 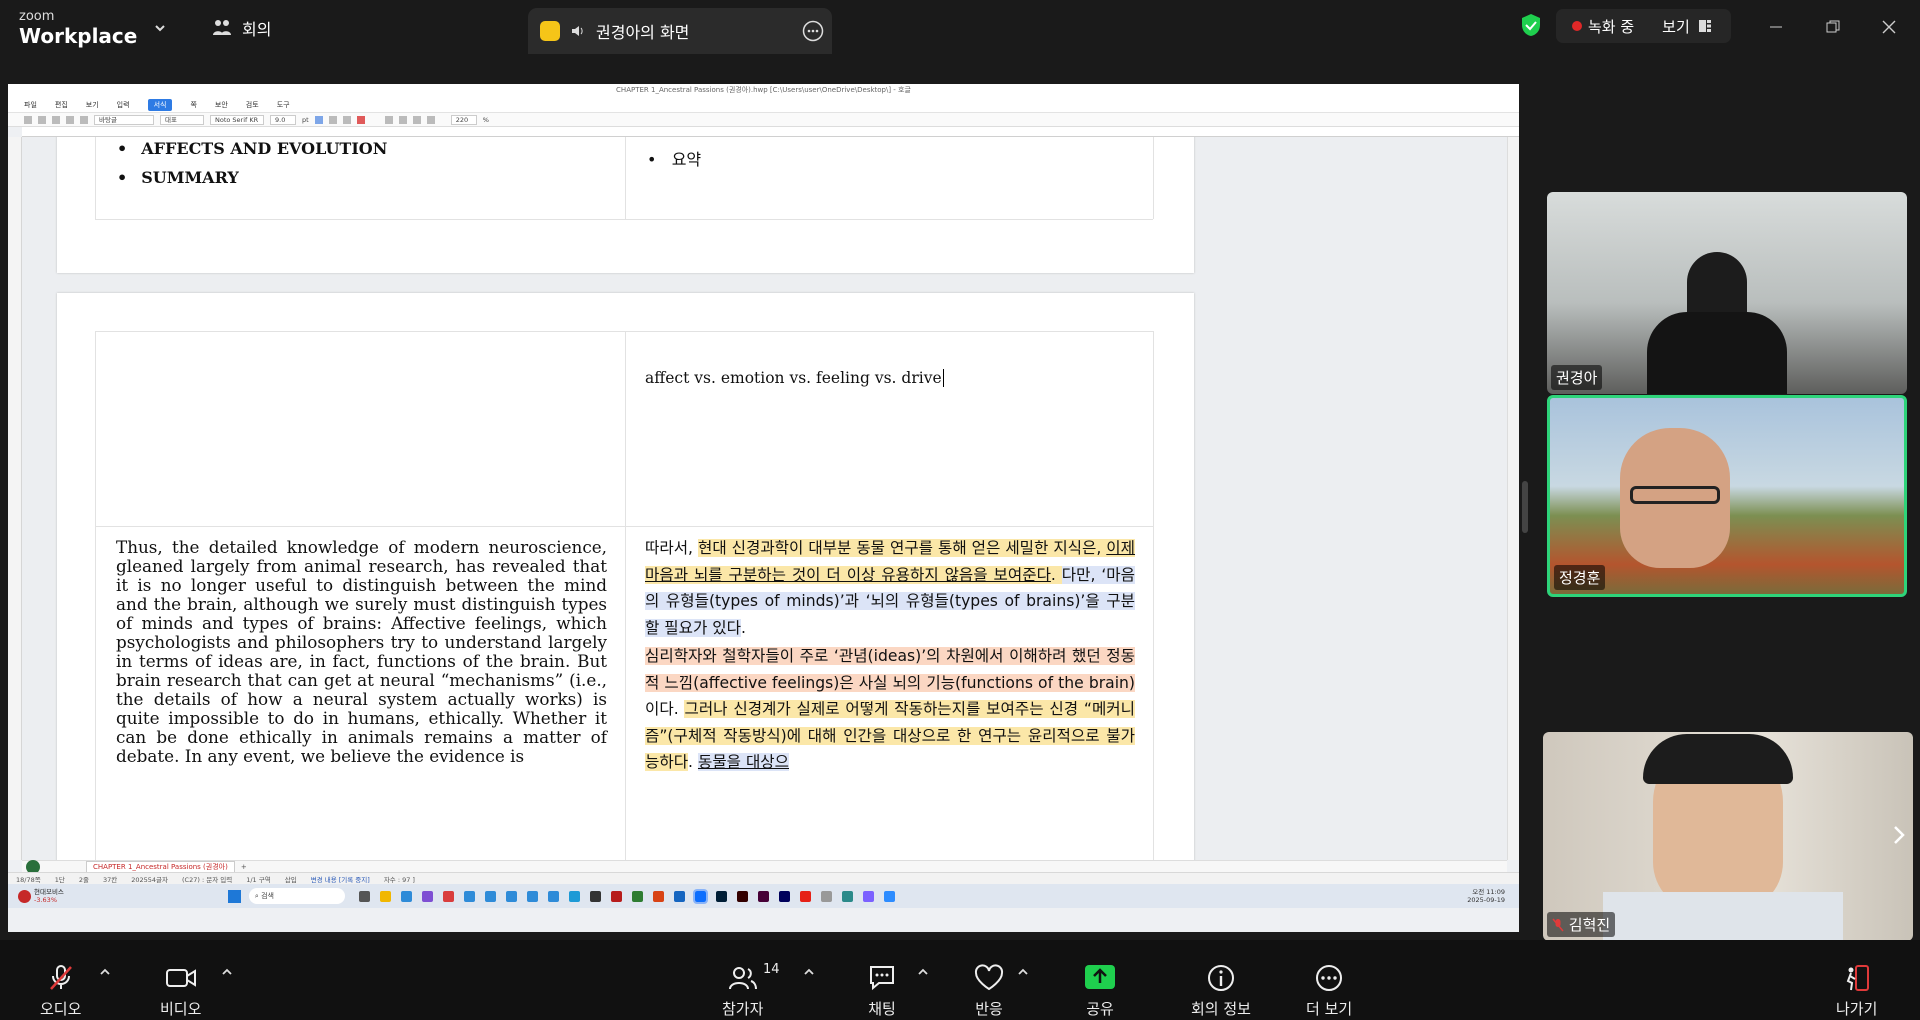 What do you see at coordinates (805, 896) in the screenshot?
I see `youtube-icon` at bounding box center [805, 896].